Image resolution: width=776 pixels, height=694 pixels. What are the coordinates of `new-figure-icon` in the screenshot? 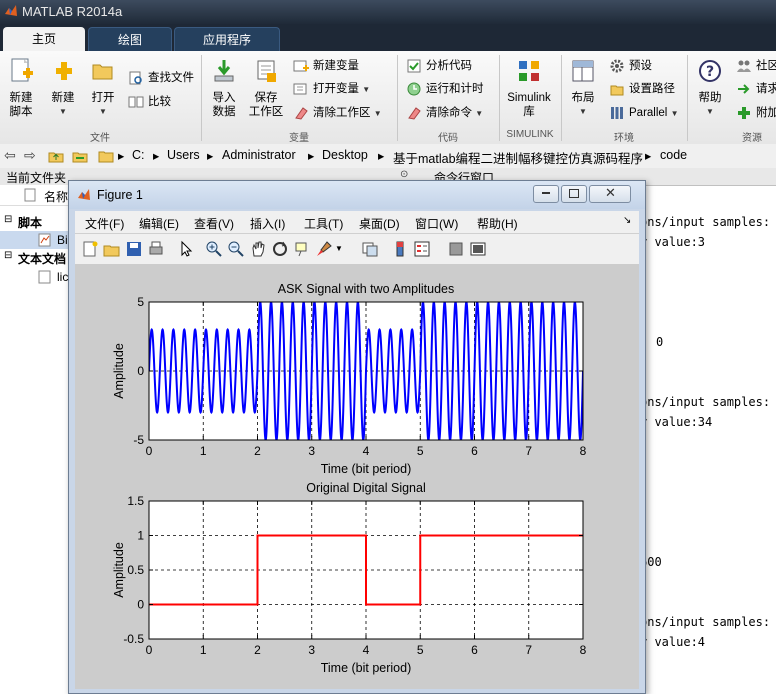 It's located at (90, 249).